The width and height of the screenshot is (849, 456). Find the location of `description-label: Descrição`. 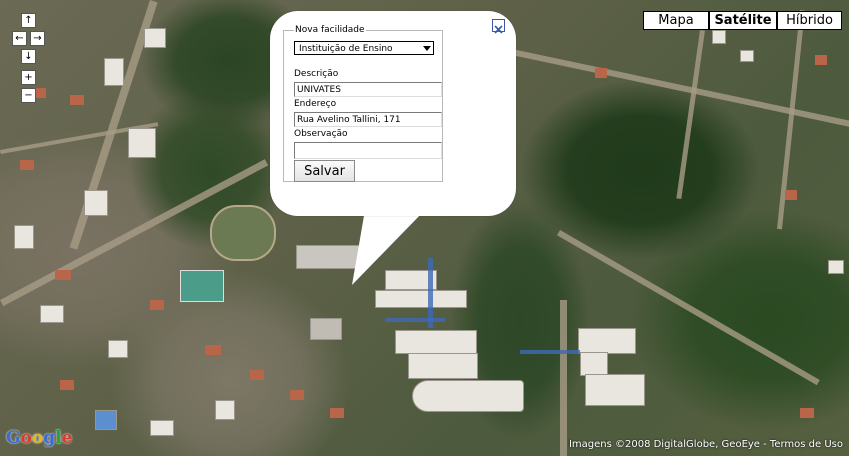

description-label: Descrição is located at coordinates (316, 74).